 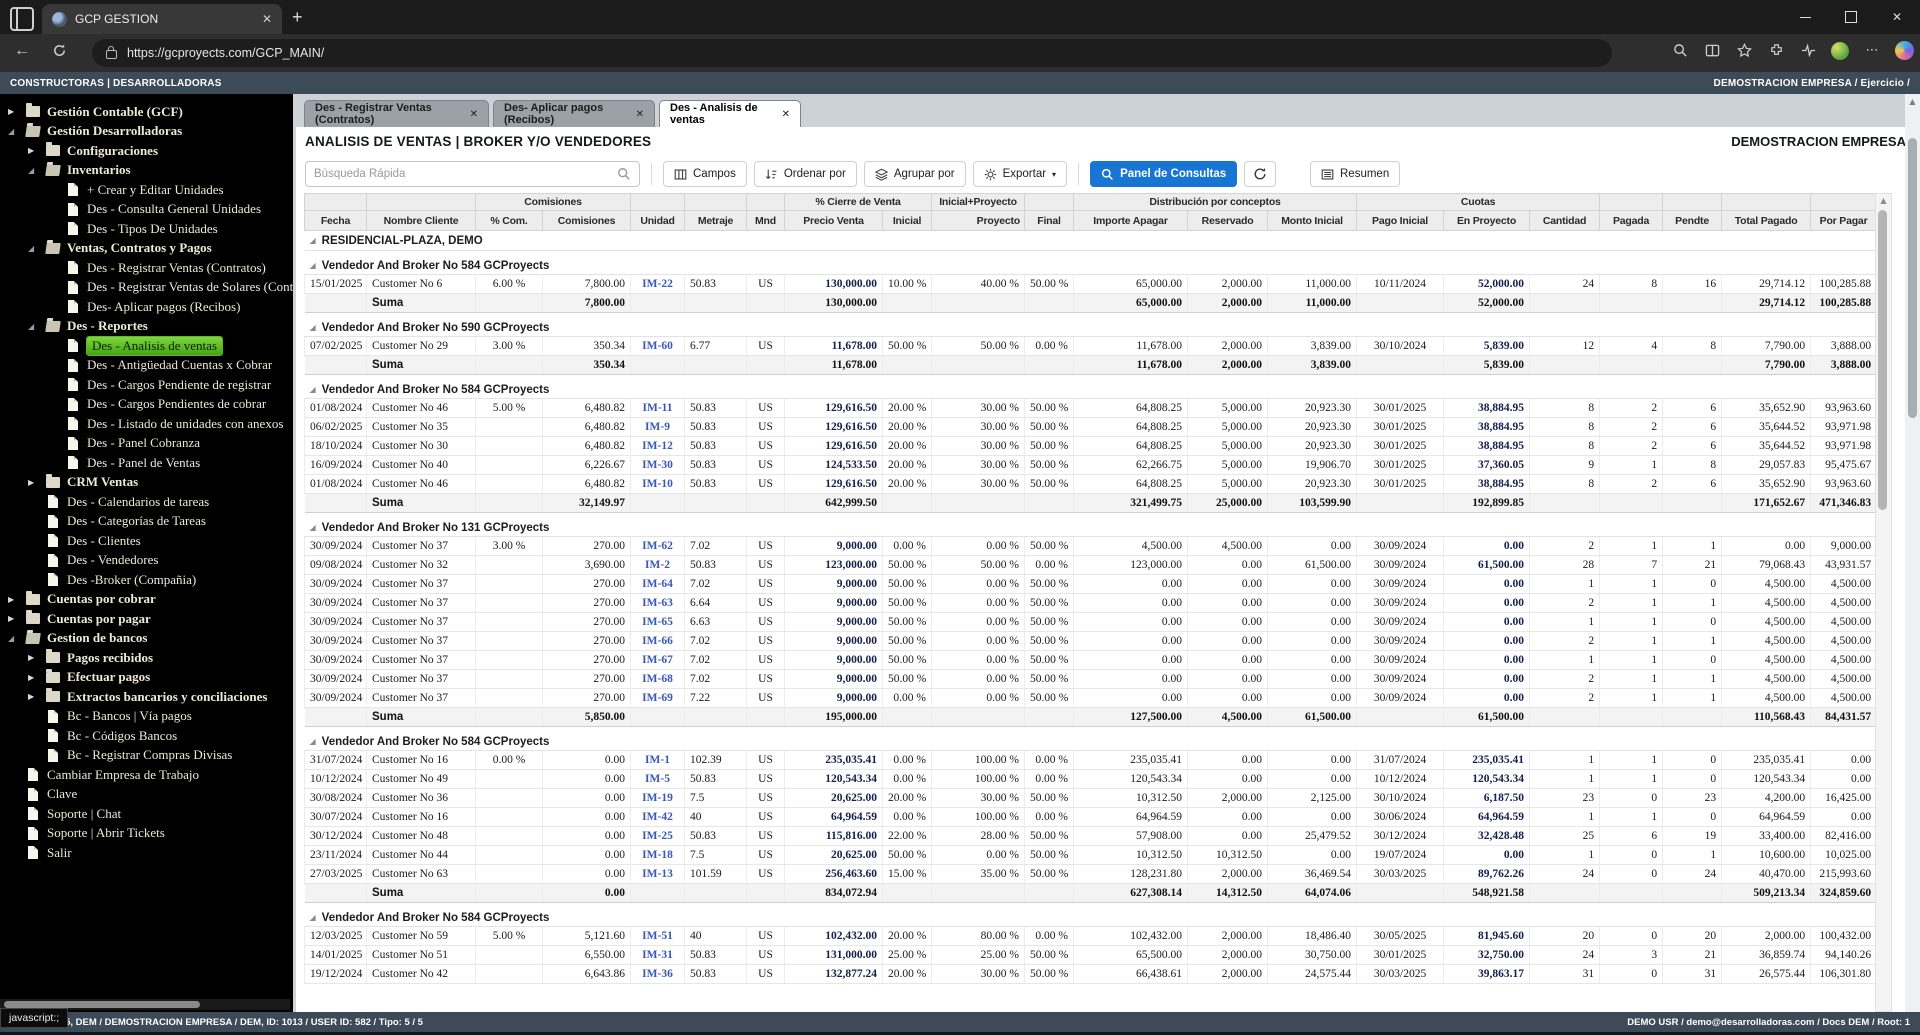 I want to click on sidebar-item: Bc - Bancos | Vía pagos, so click(x=146, y=717).